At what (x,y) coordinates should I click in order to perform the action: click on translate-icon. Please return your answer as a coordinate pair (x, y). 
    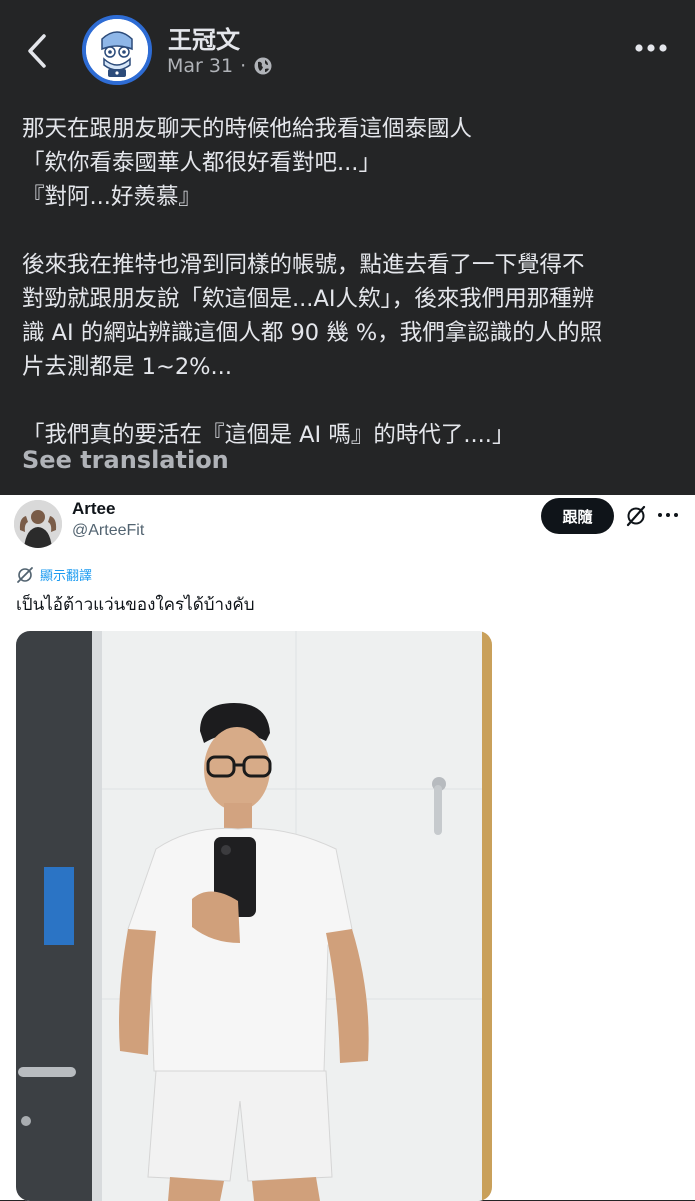
    Looking at the image, I should click on (25, 574).